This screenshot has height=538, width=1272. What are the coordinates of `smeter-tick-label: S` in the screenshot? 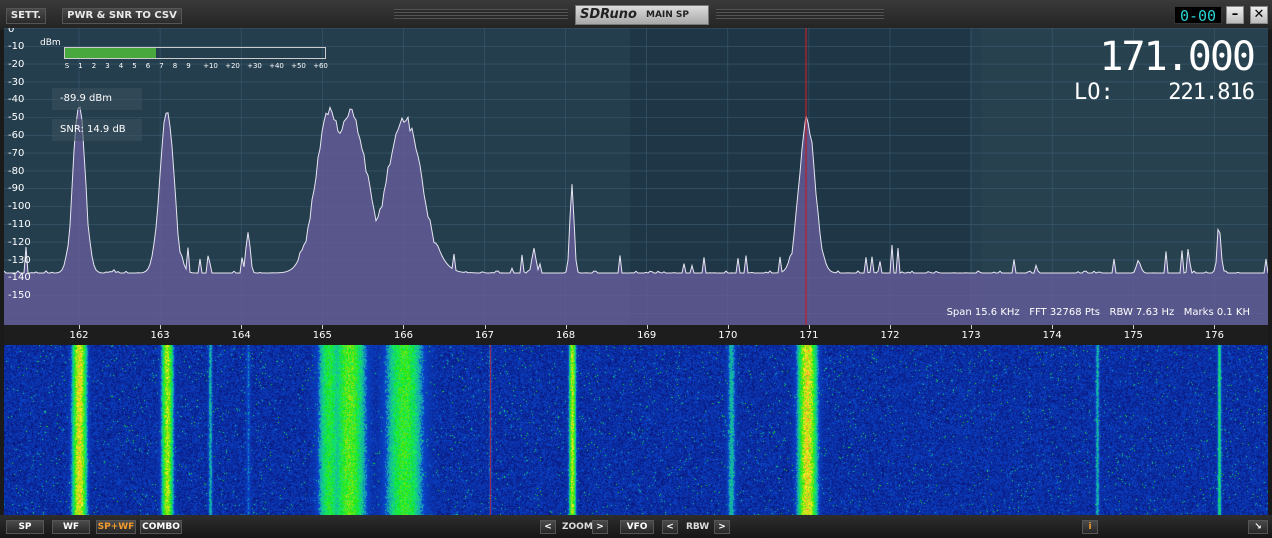 It's located at (67, 66).